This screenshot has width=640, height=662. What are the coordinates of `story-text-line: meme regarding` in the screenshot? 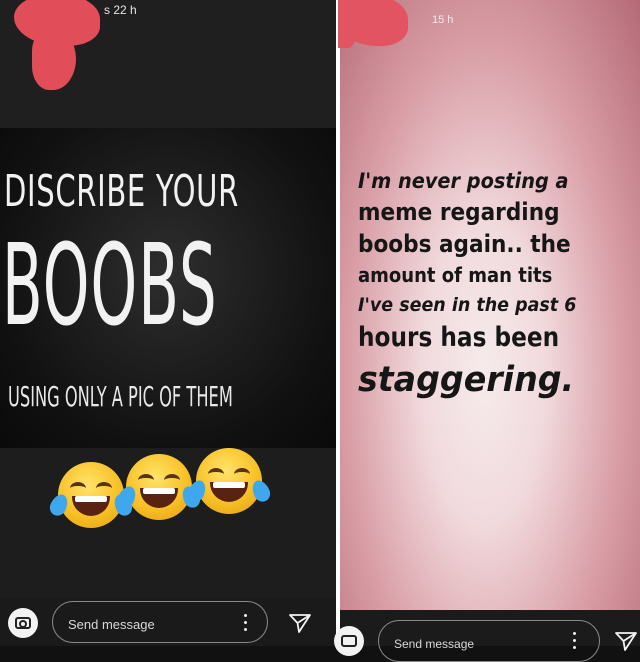 It's located at (459, 212).